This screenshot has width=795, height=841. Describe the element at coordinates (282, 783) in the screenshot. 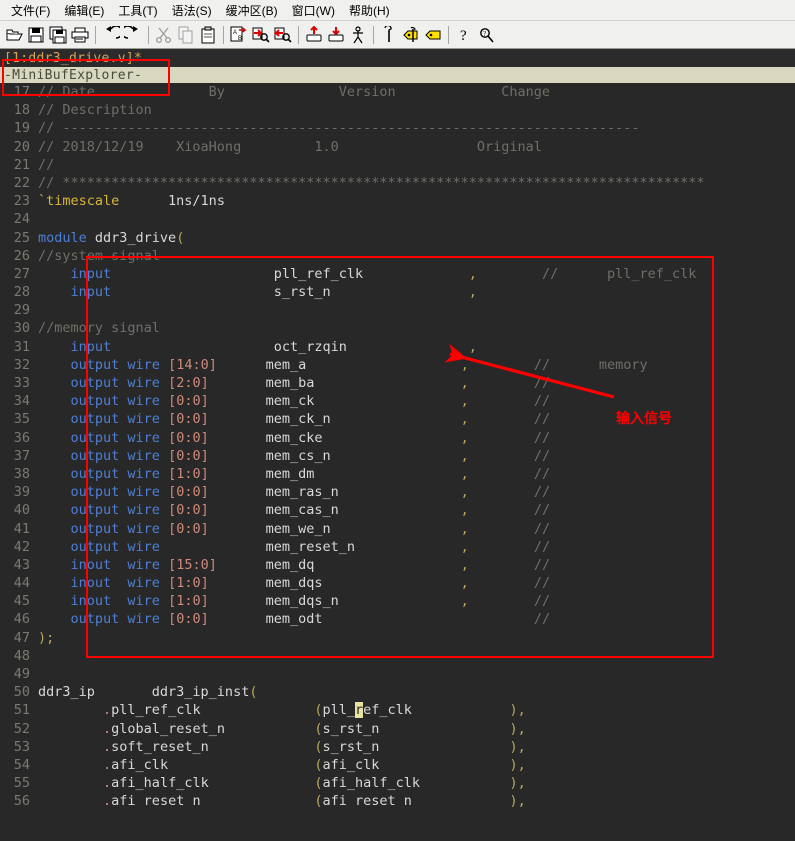

I see `code-text: .afi_half_clk (afi_half_clk ),` at that location.